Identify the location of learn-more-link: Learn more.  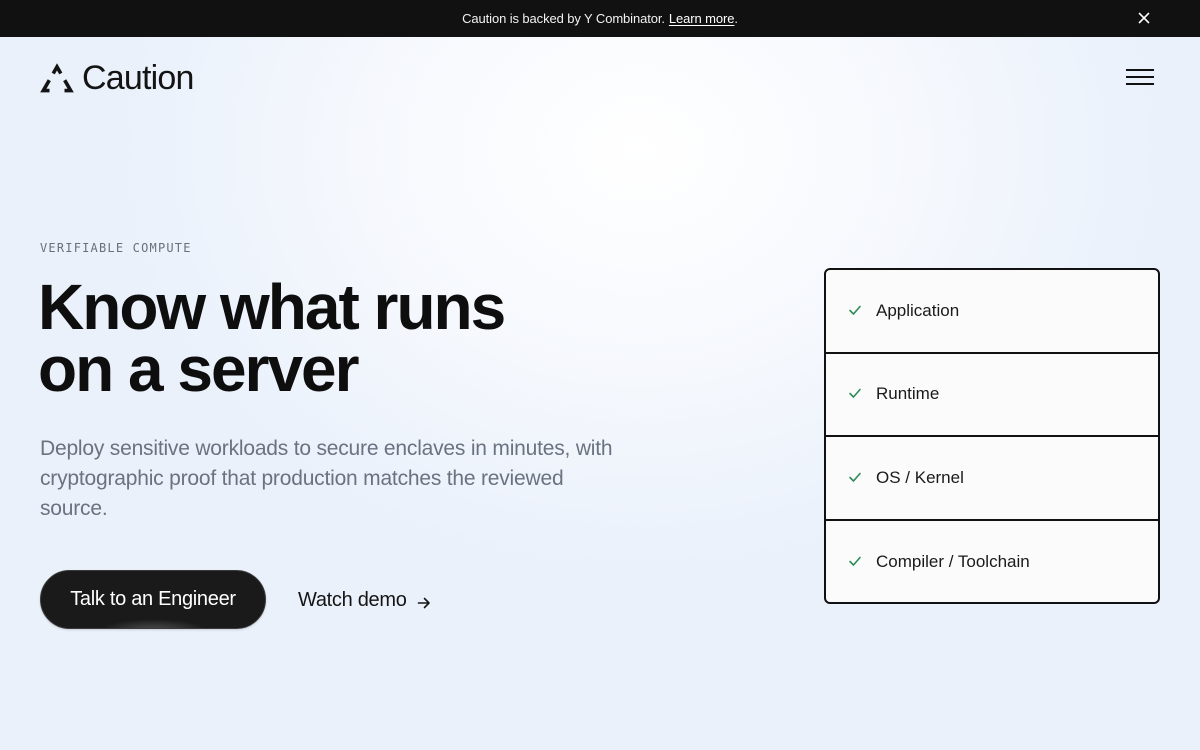
(702, 18).